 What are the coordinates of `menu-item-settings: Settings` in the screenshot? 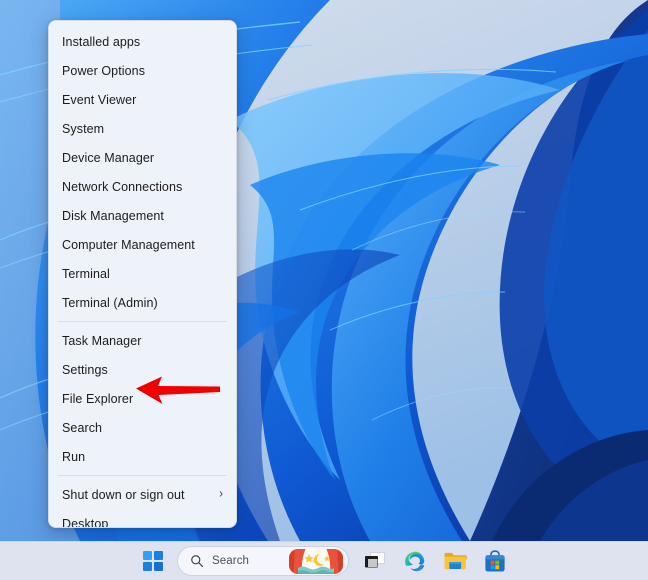 It's located at (142, 369).